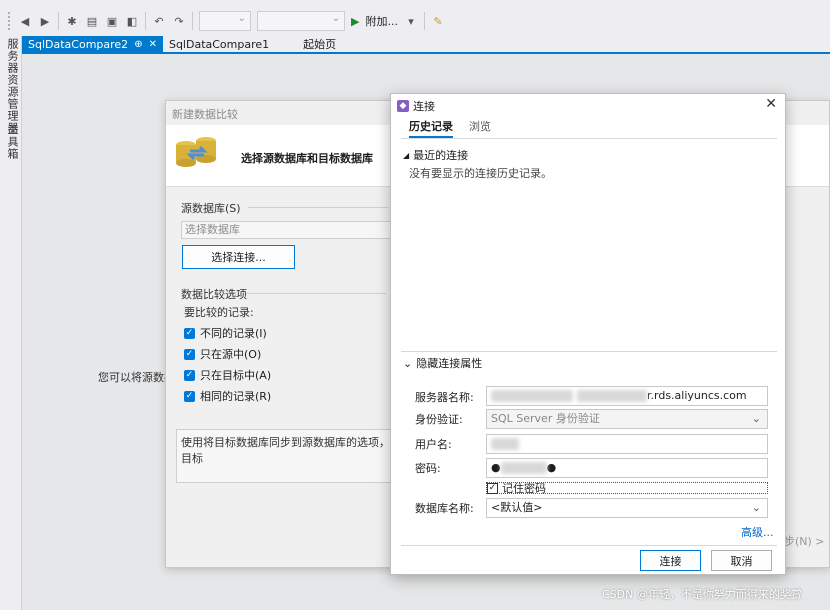 This screenshot has width=830, height=610. Describe the element at coordinates (136, 377) in the screenshot. I see `hint-text: 您可以将源数据` at that location.